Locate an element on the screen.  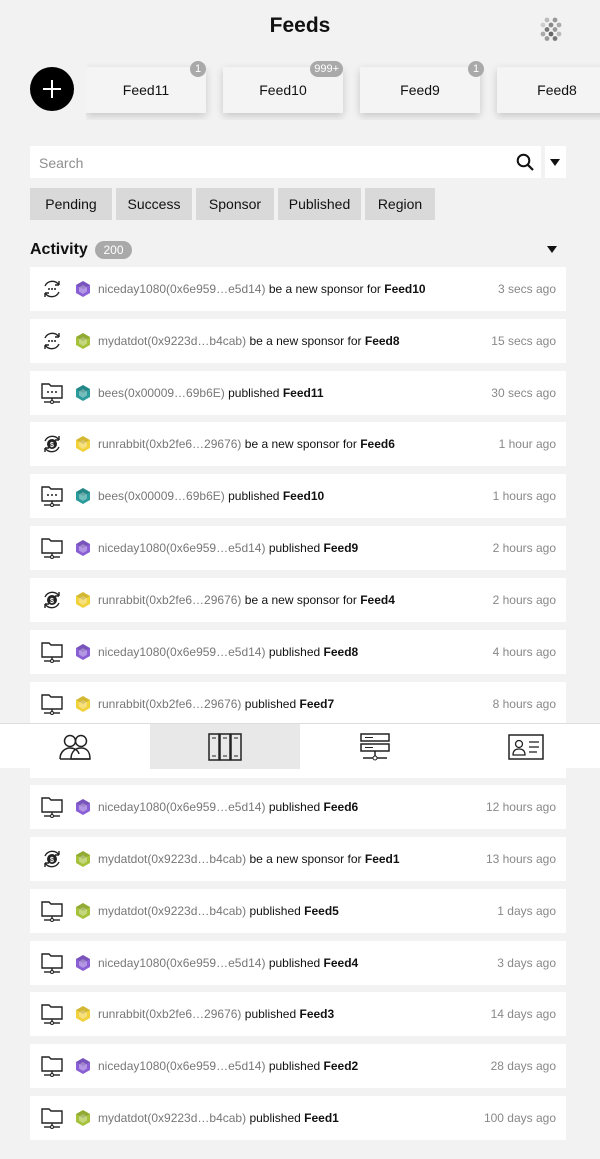
tab-feeds is located at coordinates (225, 746).